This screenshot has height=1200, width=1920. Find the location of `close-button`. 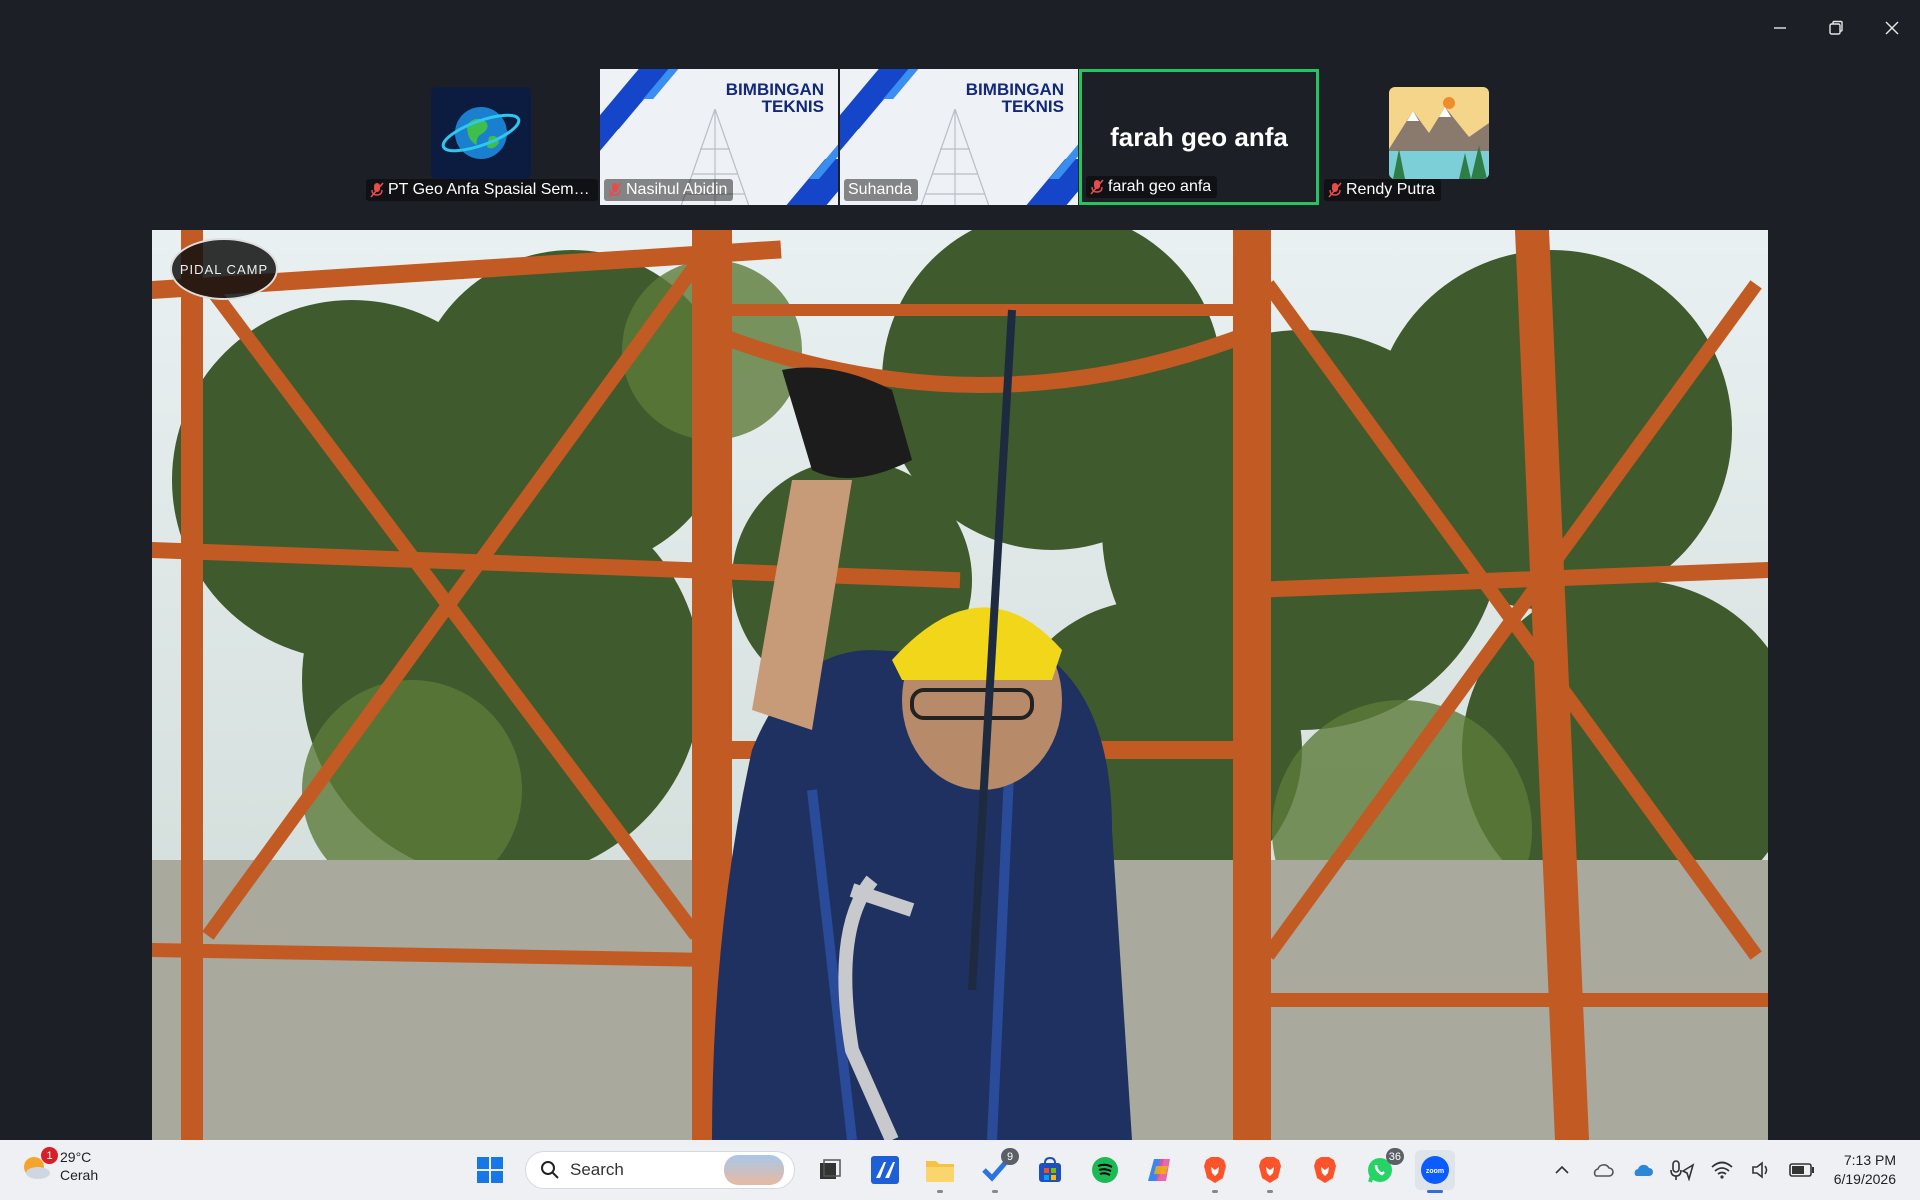

close-button is located at coordinates (1892, 28).